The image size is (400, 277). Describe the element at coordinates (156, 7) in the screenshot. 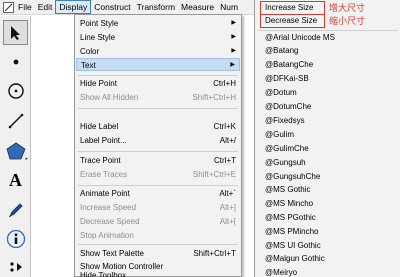

I see `menu-transform: Transform` at that location.